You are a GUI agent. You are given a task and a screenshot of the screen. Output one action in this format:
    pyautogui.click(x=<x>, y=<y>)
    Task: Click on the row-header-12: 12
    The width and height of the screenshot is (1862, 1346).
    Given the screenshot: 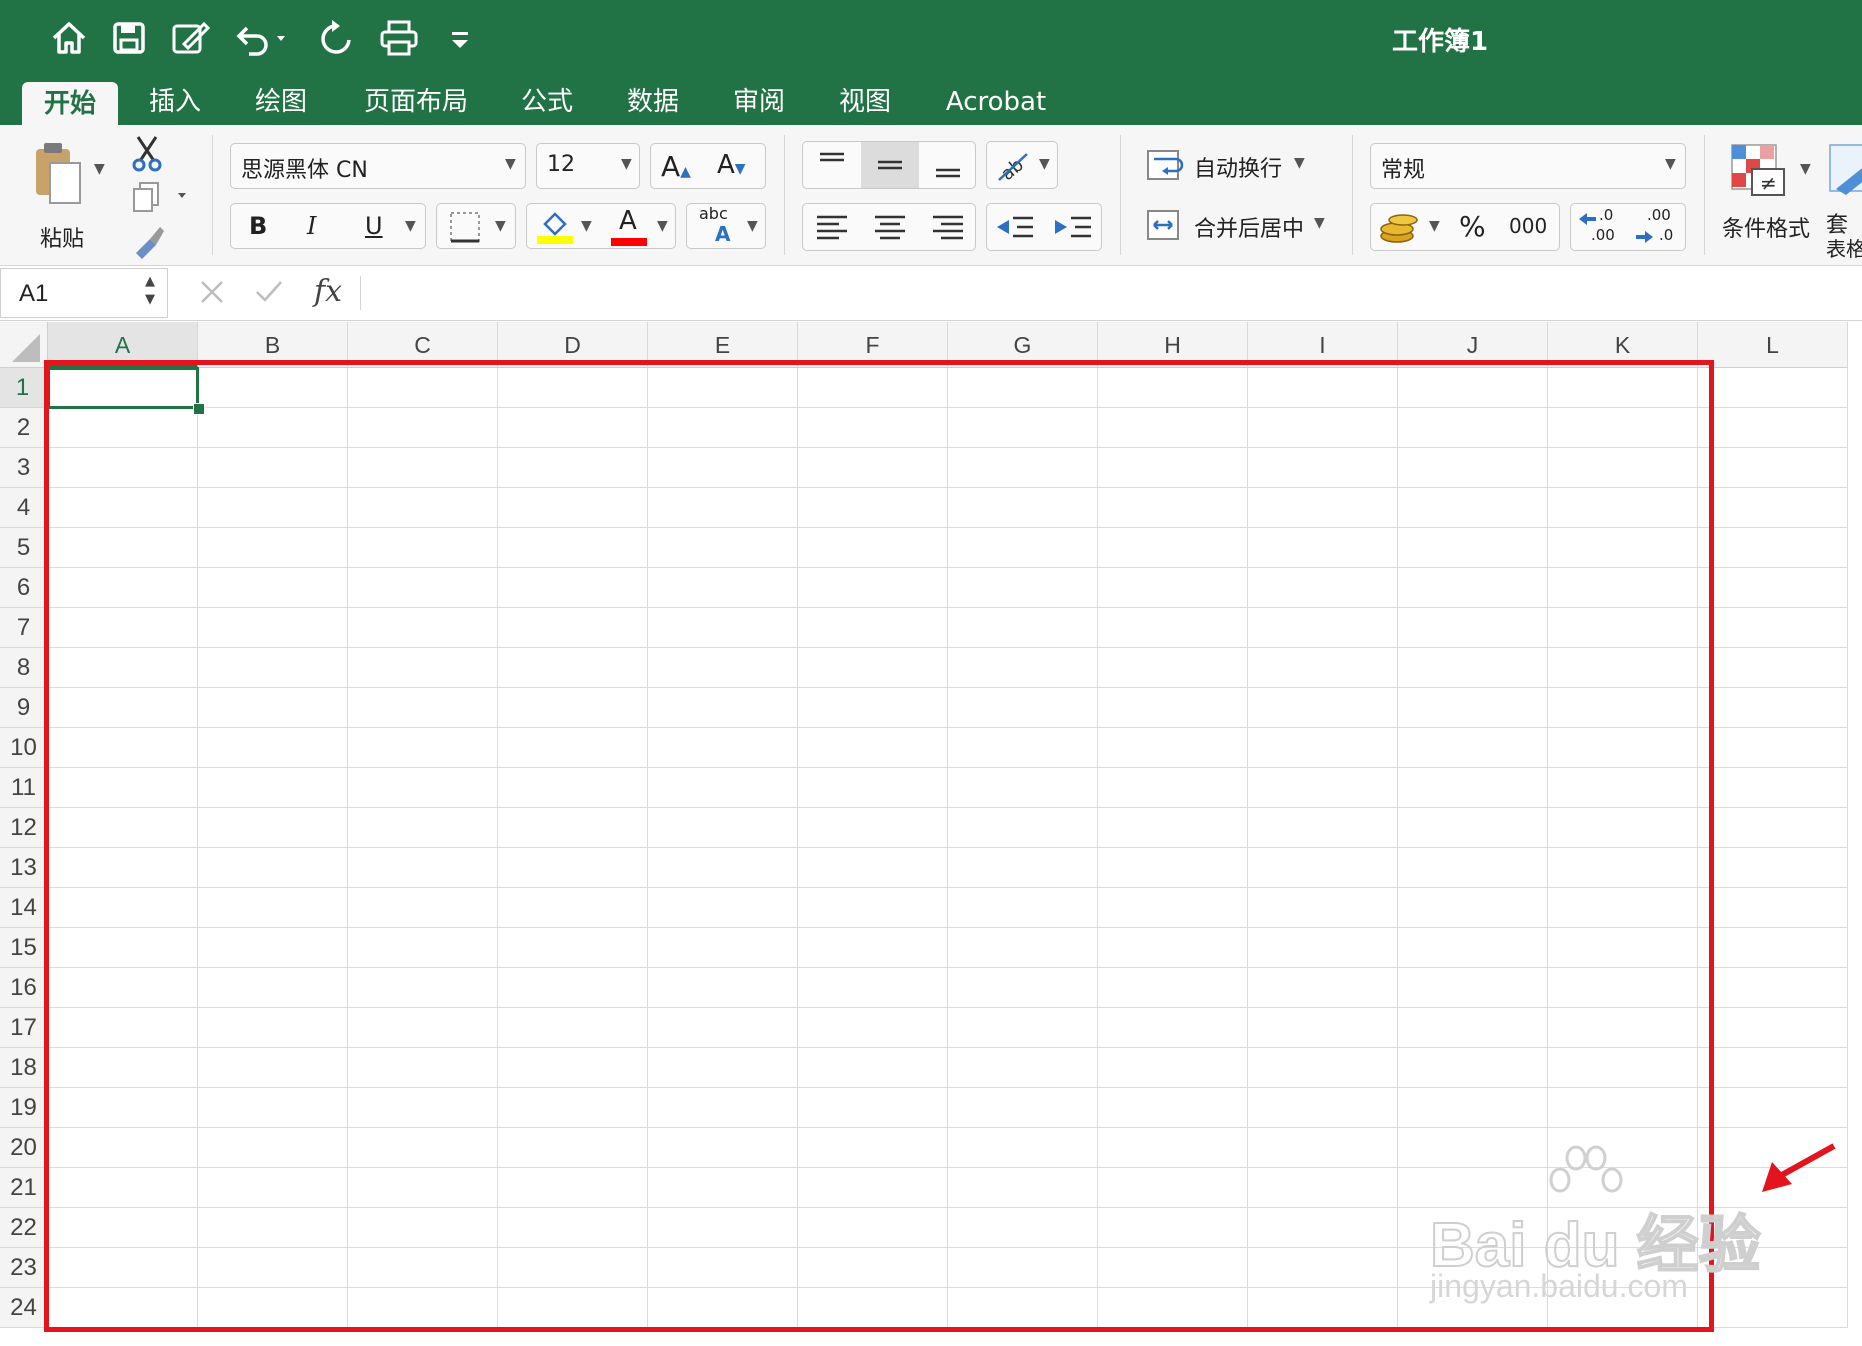 What is the action you would take?
    pyautogui.click(x=24, y=828)
    